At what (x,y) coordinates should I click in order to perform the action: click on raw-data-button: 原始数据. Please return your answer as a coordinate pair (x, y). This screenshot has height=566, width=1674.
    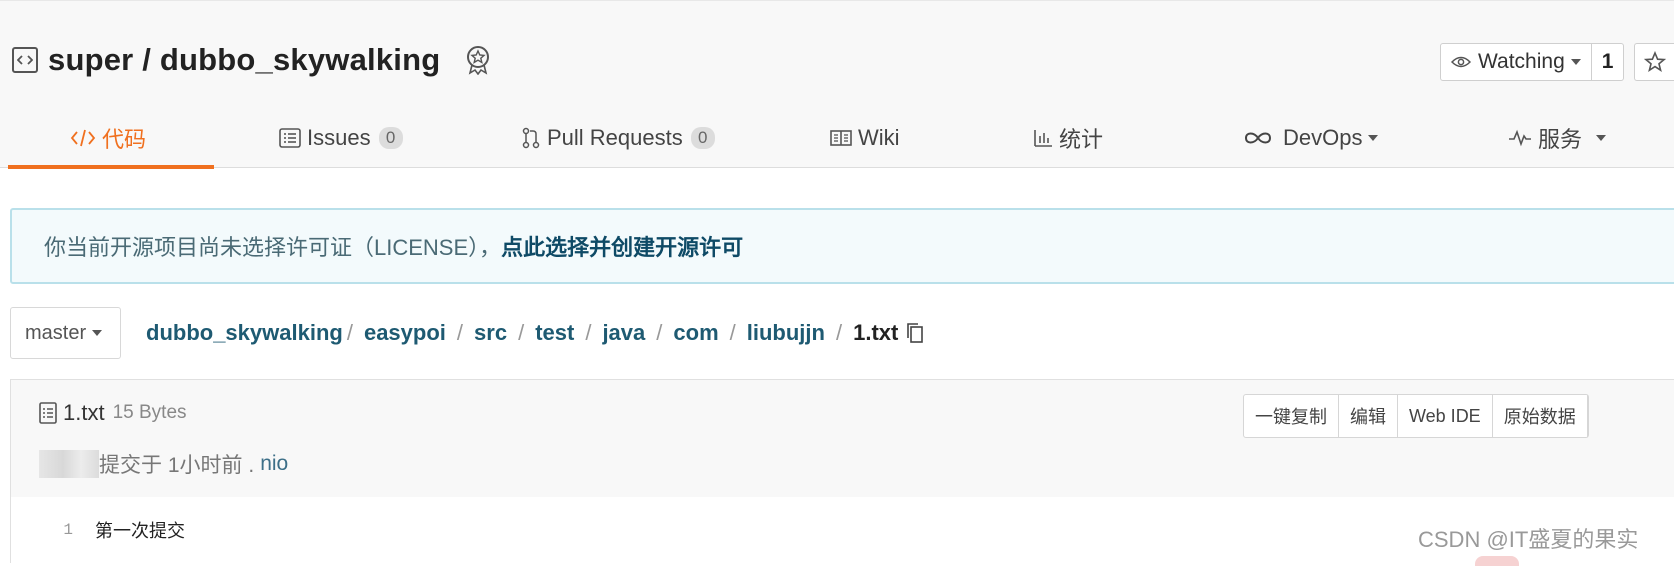
    Looking at the image, I should click on (1540, 416).